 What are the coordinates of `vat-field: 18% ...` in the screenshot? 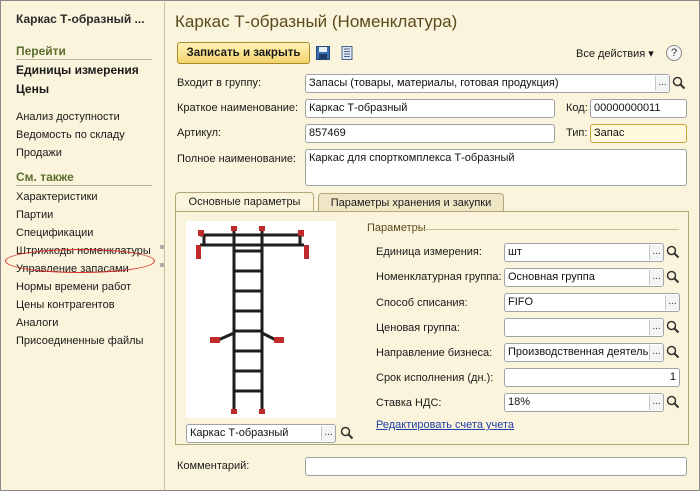 It's located at (584, 402).